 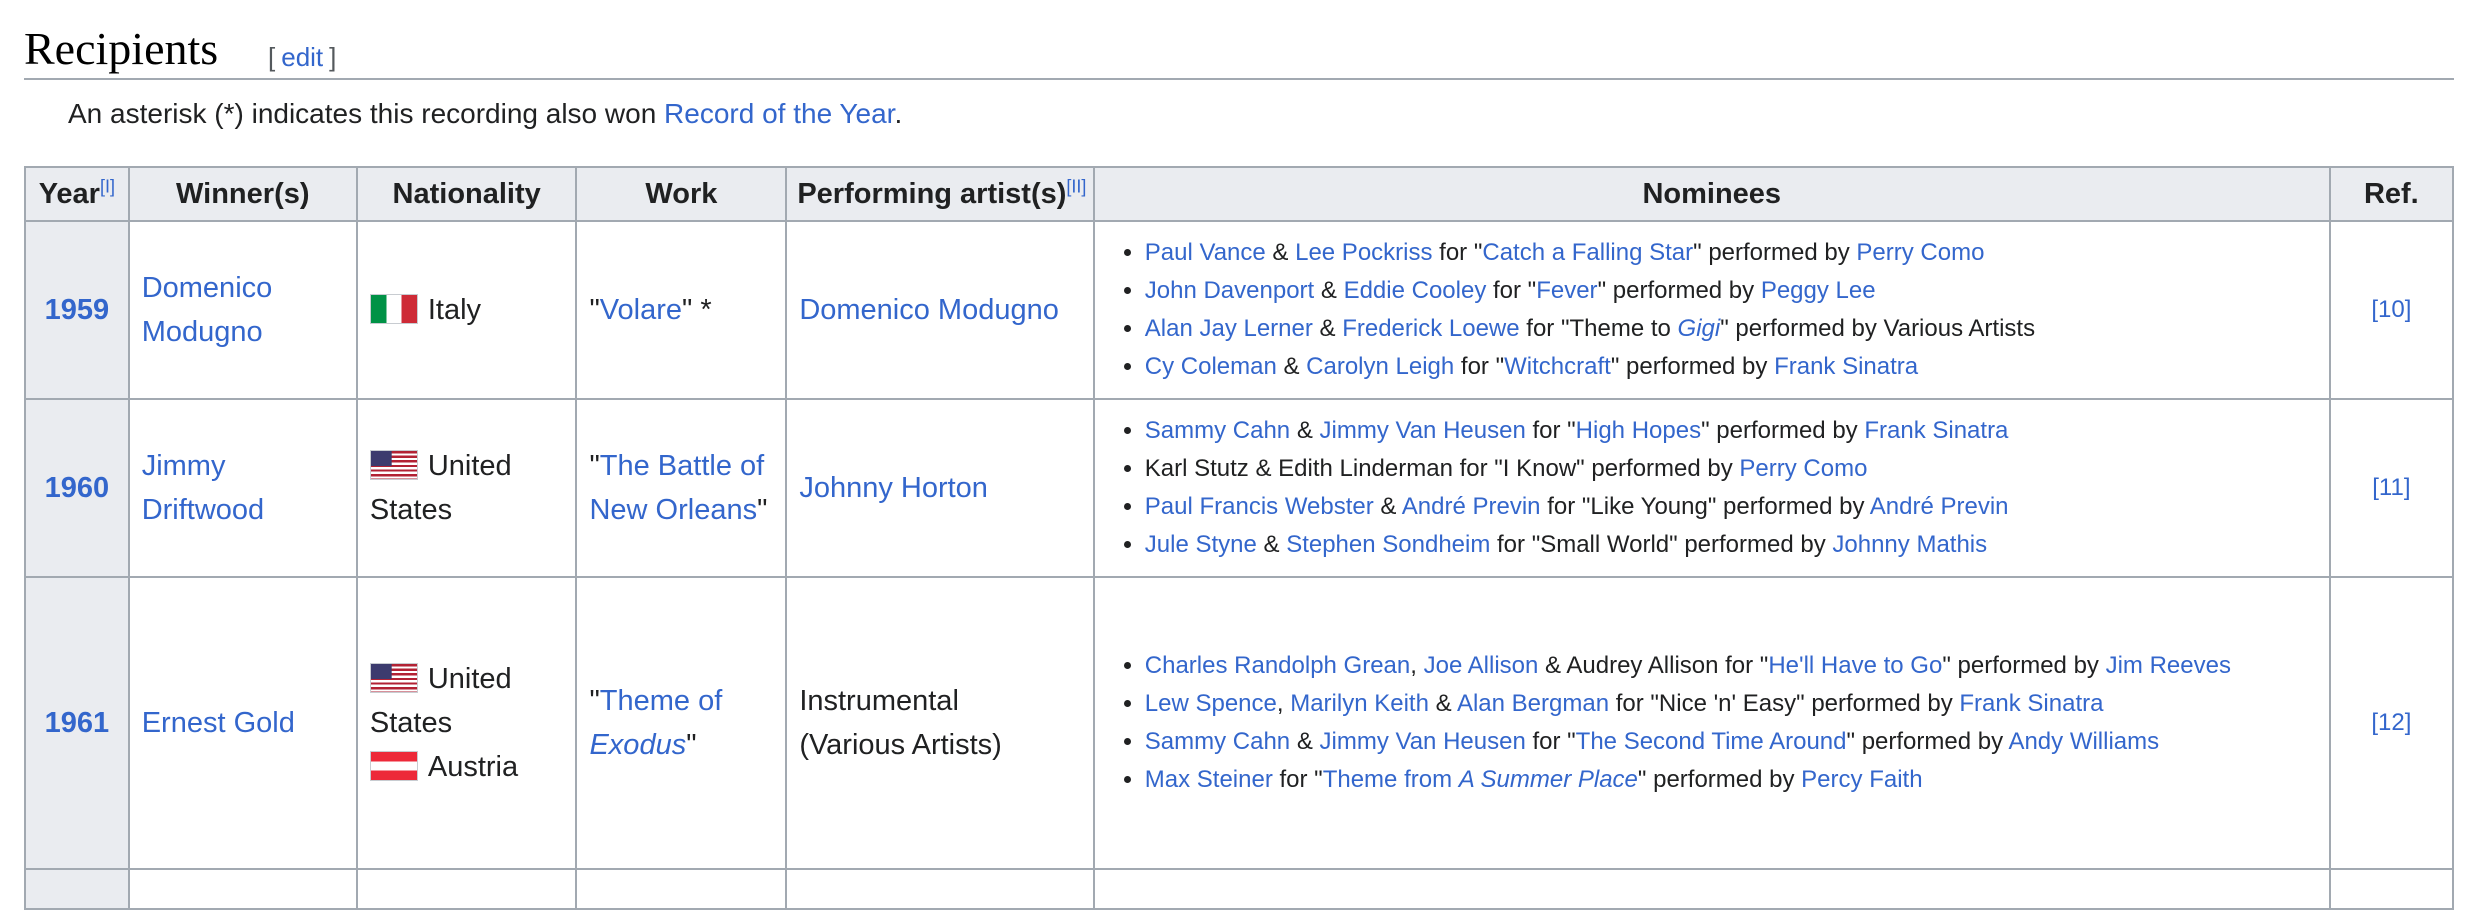 I want to click on performers-note-link: [II], so click(x=1076, y=186).